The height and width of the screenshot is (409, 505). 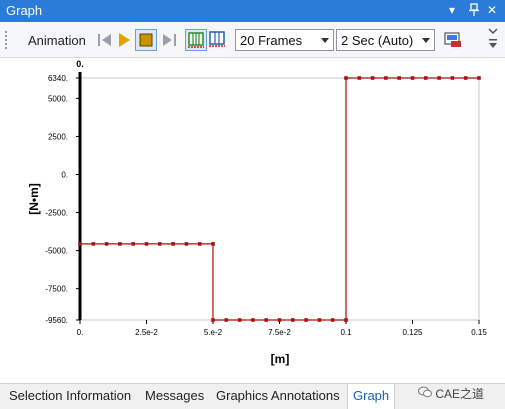 What do you see at coordinates (492, 10) in the screenshot?
I see `close-icon: ✕` at bounding box center [492, 10].